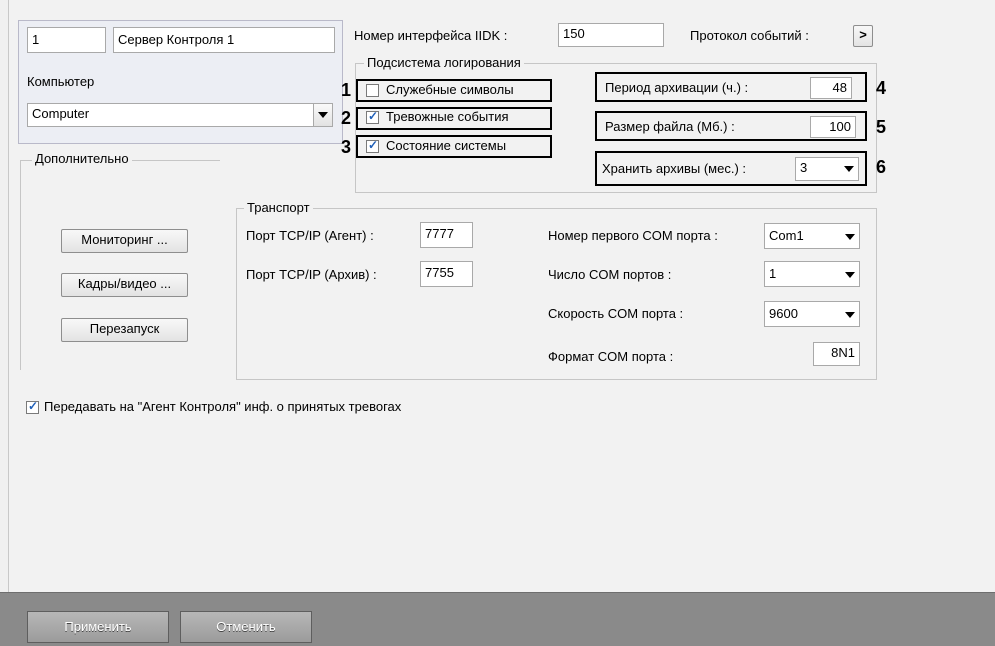 Image resolution: width=995 pixels, height=646 pixels. Describe the element at coordinates (446, 274) in the screenshot. I see `tcp-archive-field: 7755` at that location.